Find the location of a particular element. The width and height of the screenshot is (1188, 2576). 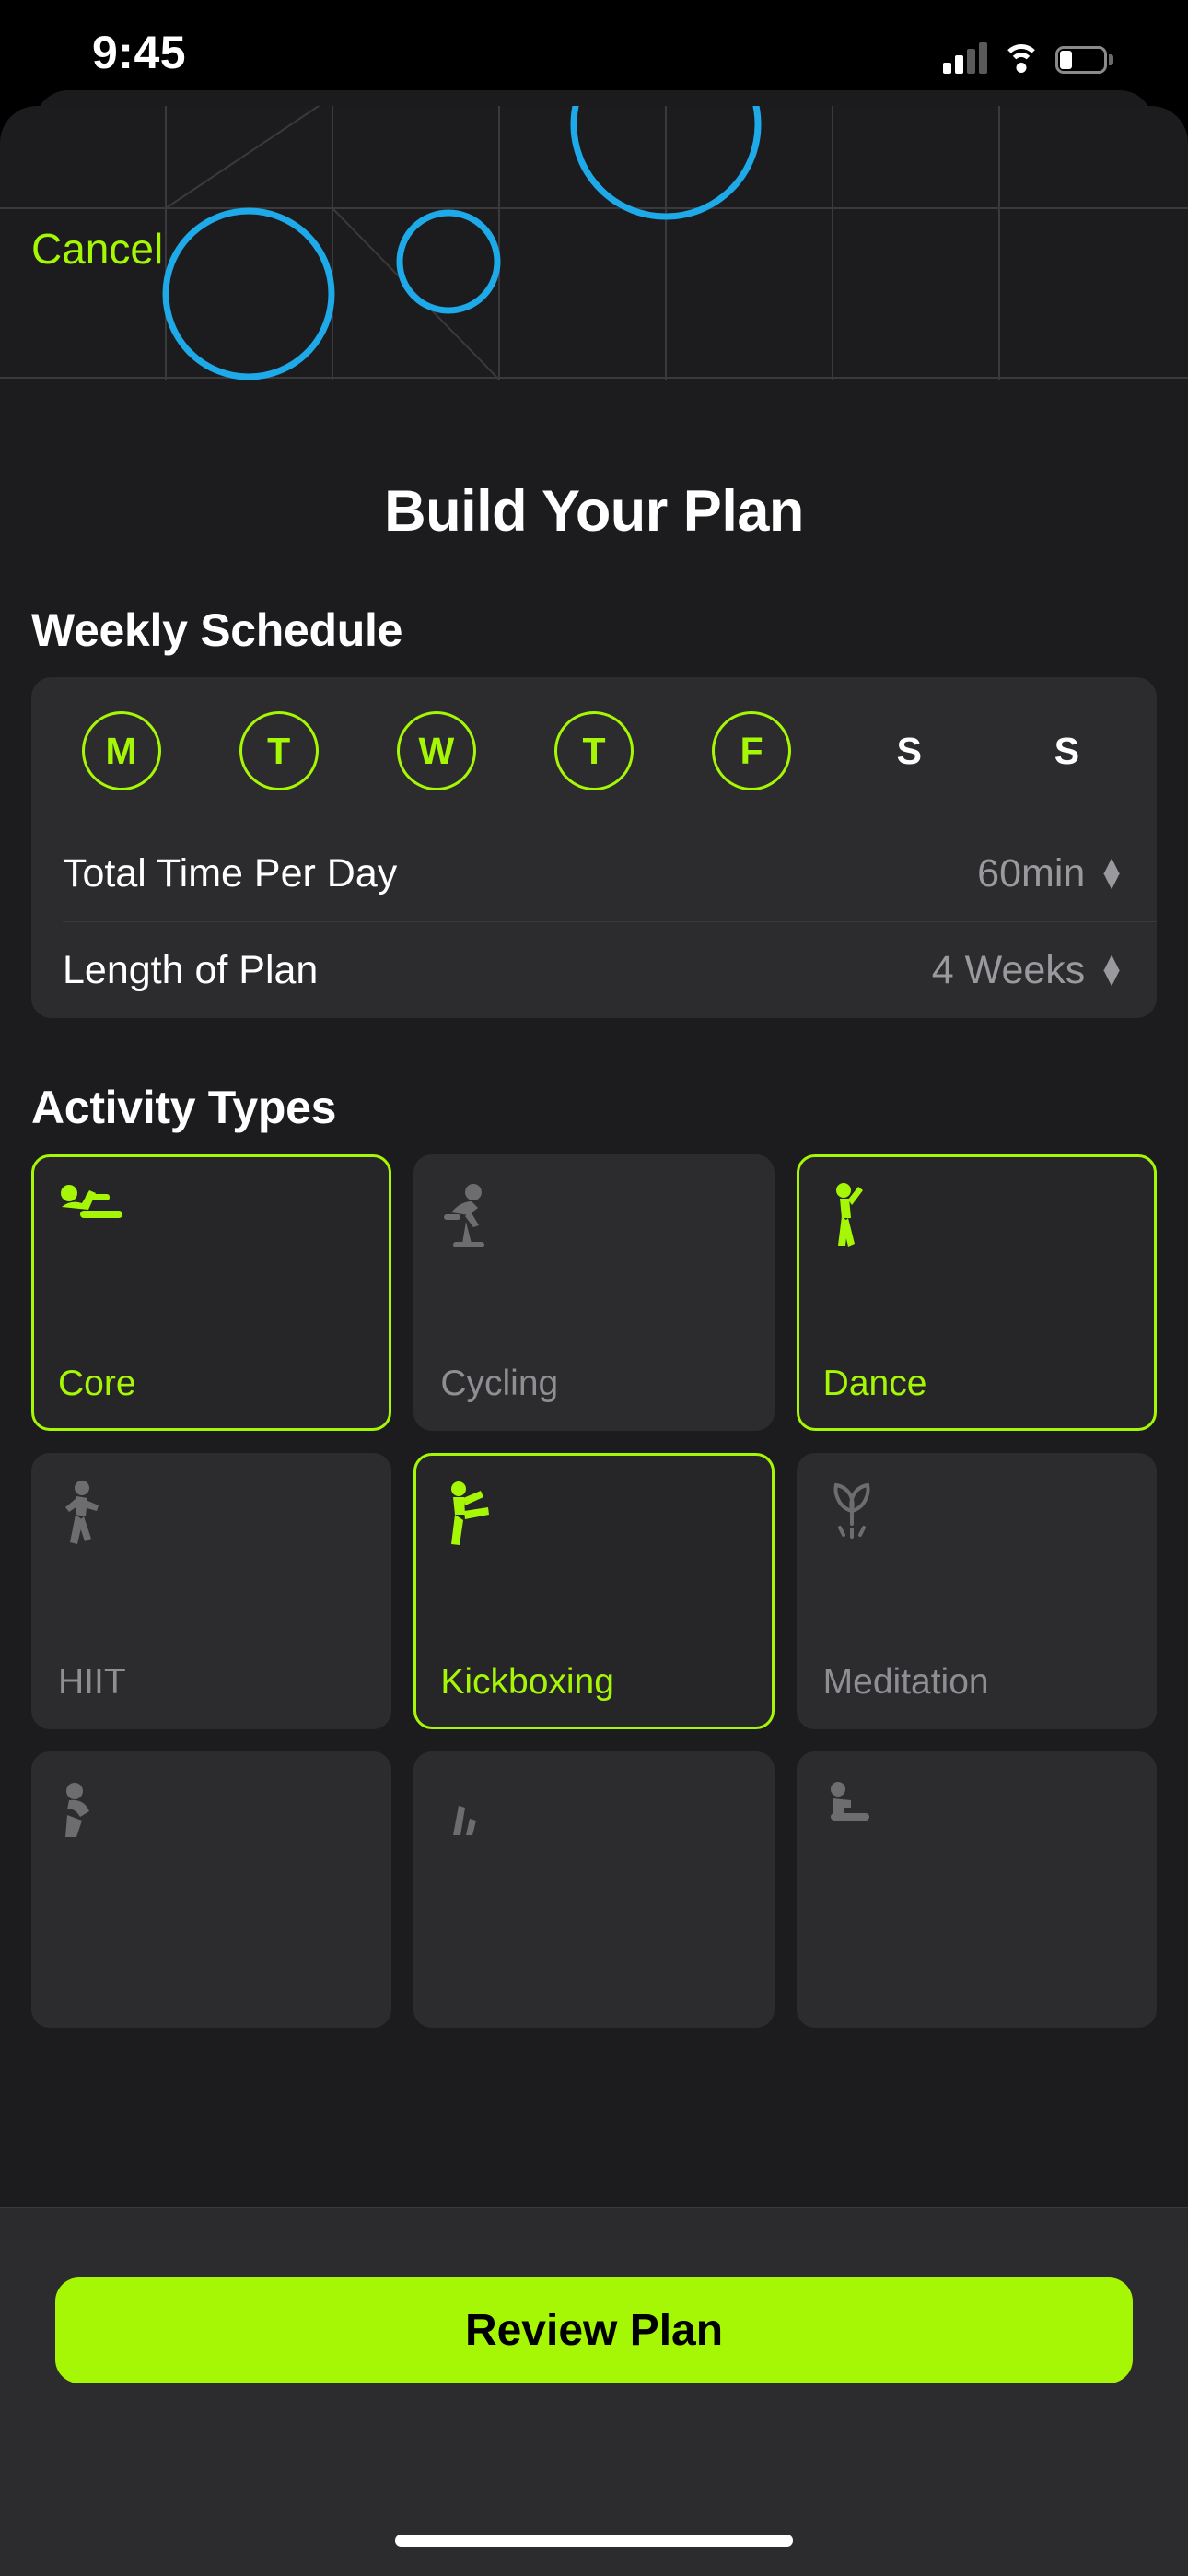

core-situp-icon is located at coordinates (92, 1207).